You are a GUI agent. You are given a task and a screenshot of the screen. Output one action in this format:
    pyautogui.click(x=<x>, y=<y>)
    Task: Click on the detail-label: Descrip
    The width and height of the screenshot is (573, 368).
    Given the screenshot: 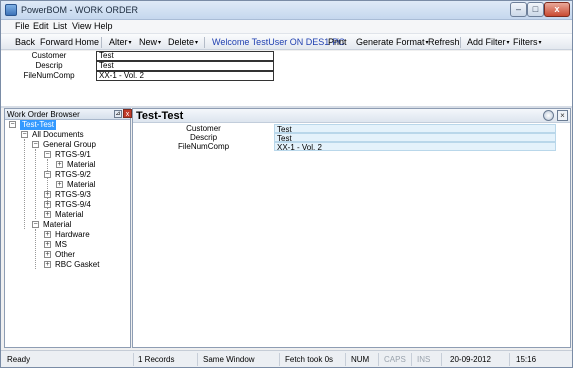 What is the action you would take?
    pyautogui.click(x=203, y=137)
    